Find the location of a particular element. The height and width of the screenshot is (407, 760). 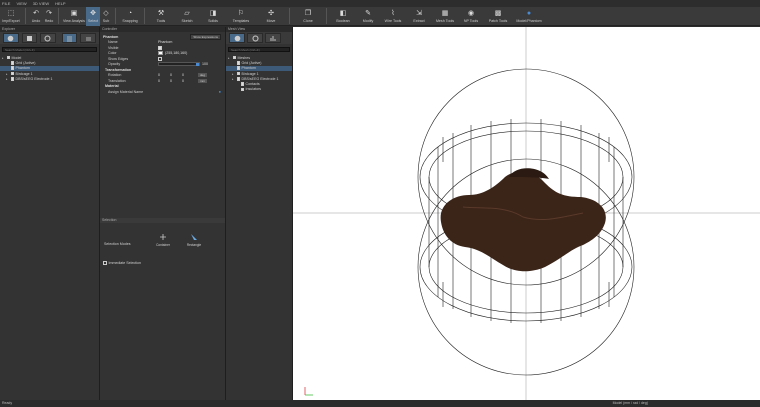

menu-3d-view: 3D VIEW is located at coordinates (41, 3).